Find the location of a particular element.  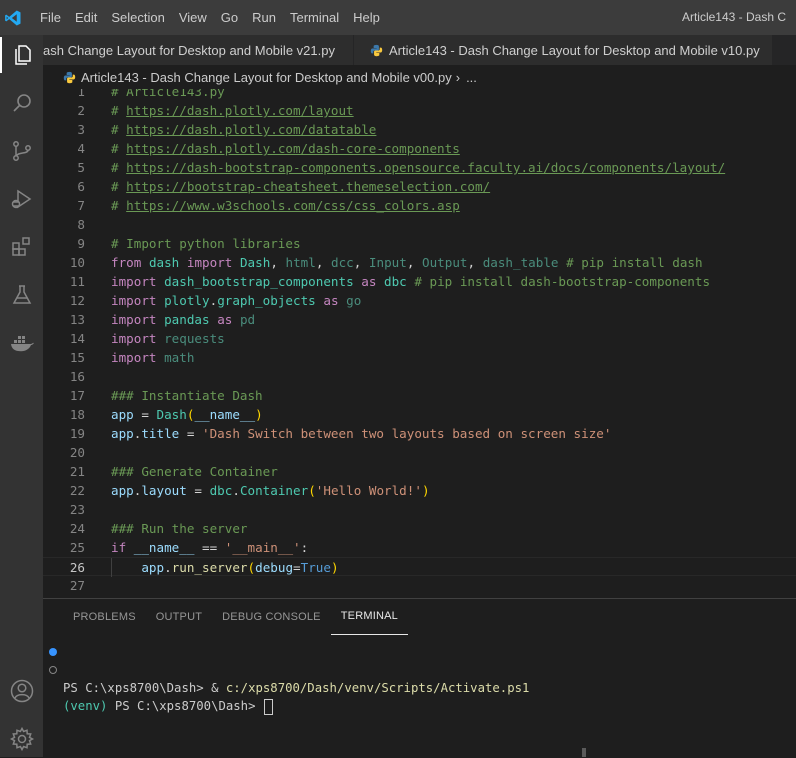

account-icon is located at coordinates (21, 691).